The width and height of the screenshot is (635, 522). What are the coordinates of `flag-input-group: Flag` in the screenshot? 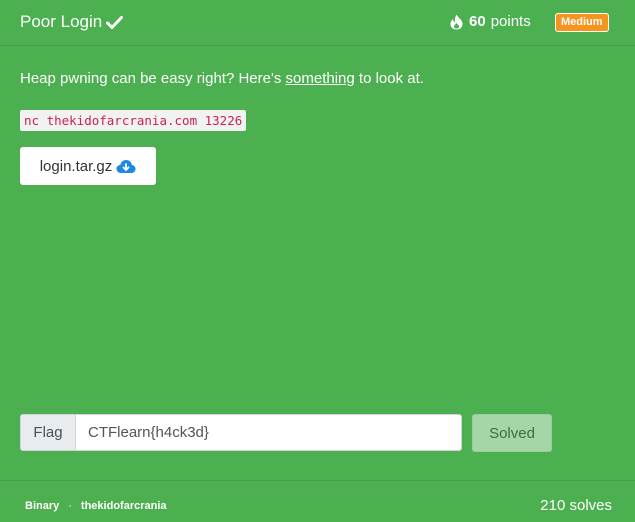 It's located at (241, 432).